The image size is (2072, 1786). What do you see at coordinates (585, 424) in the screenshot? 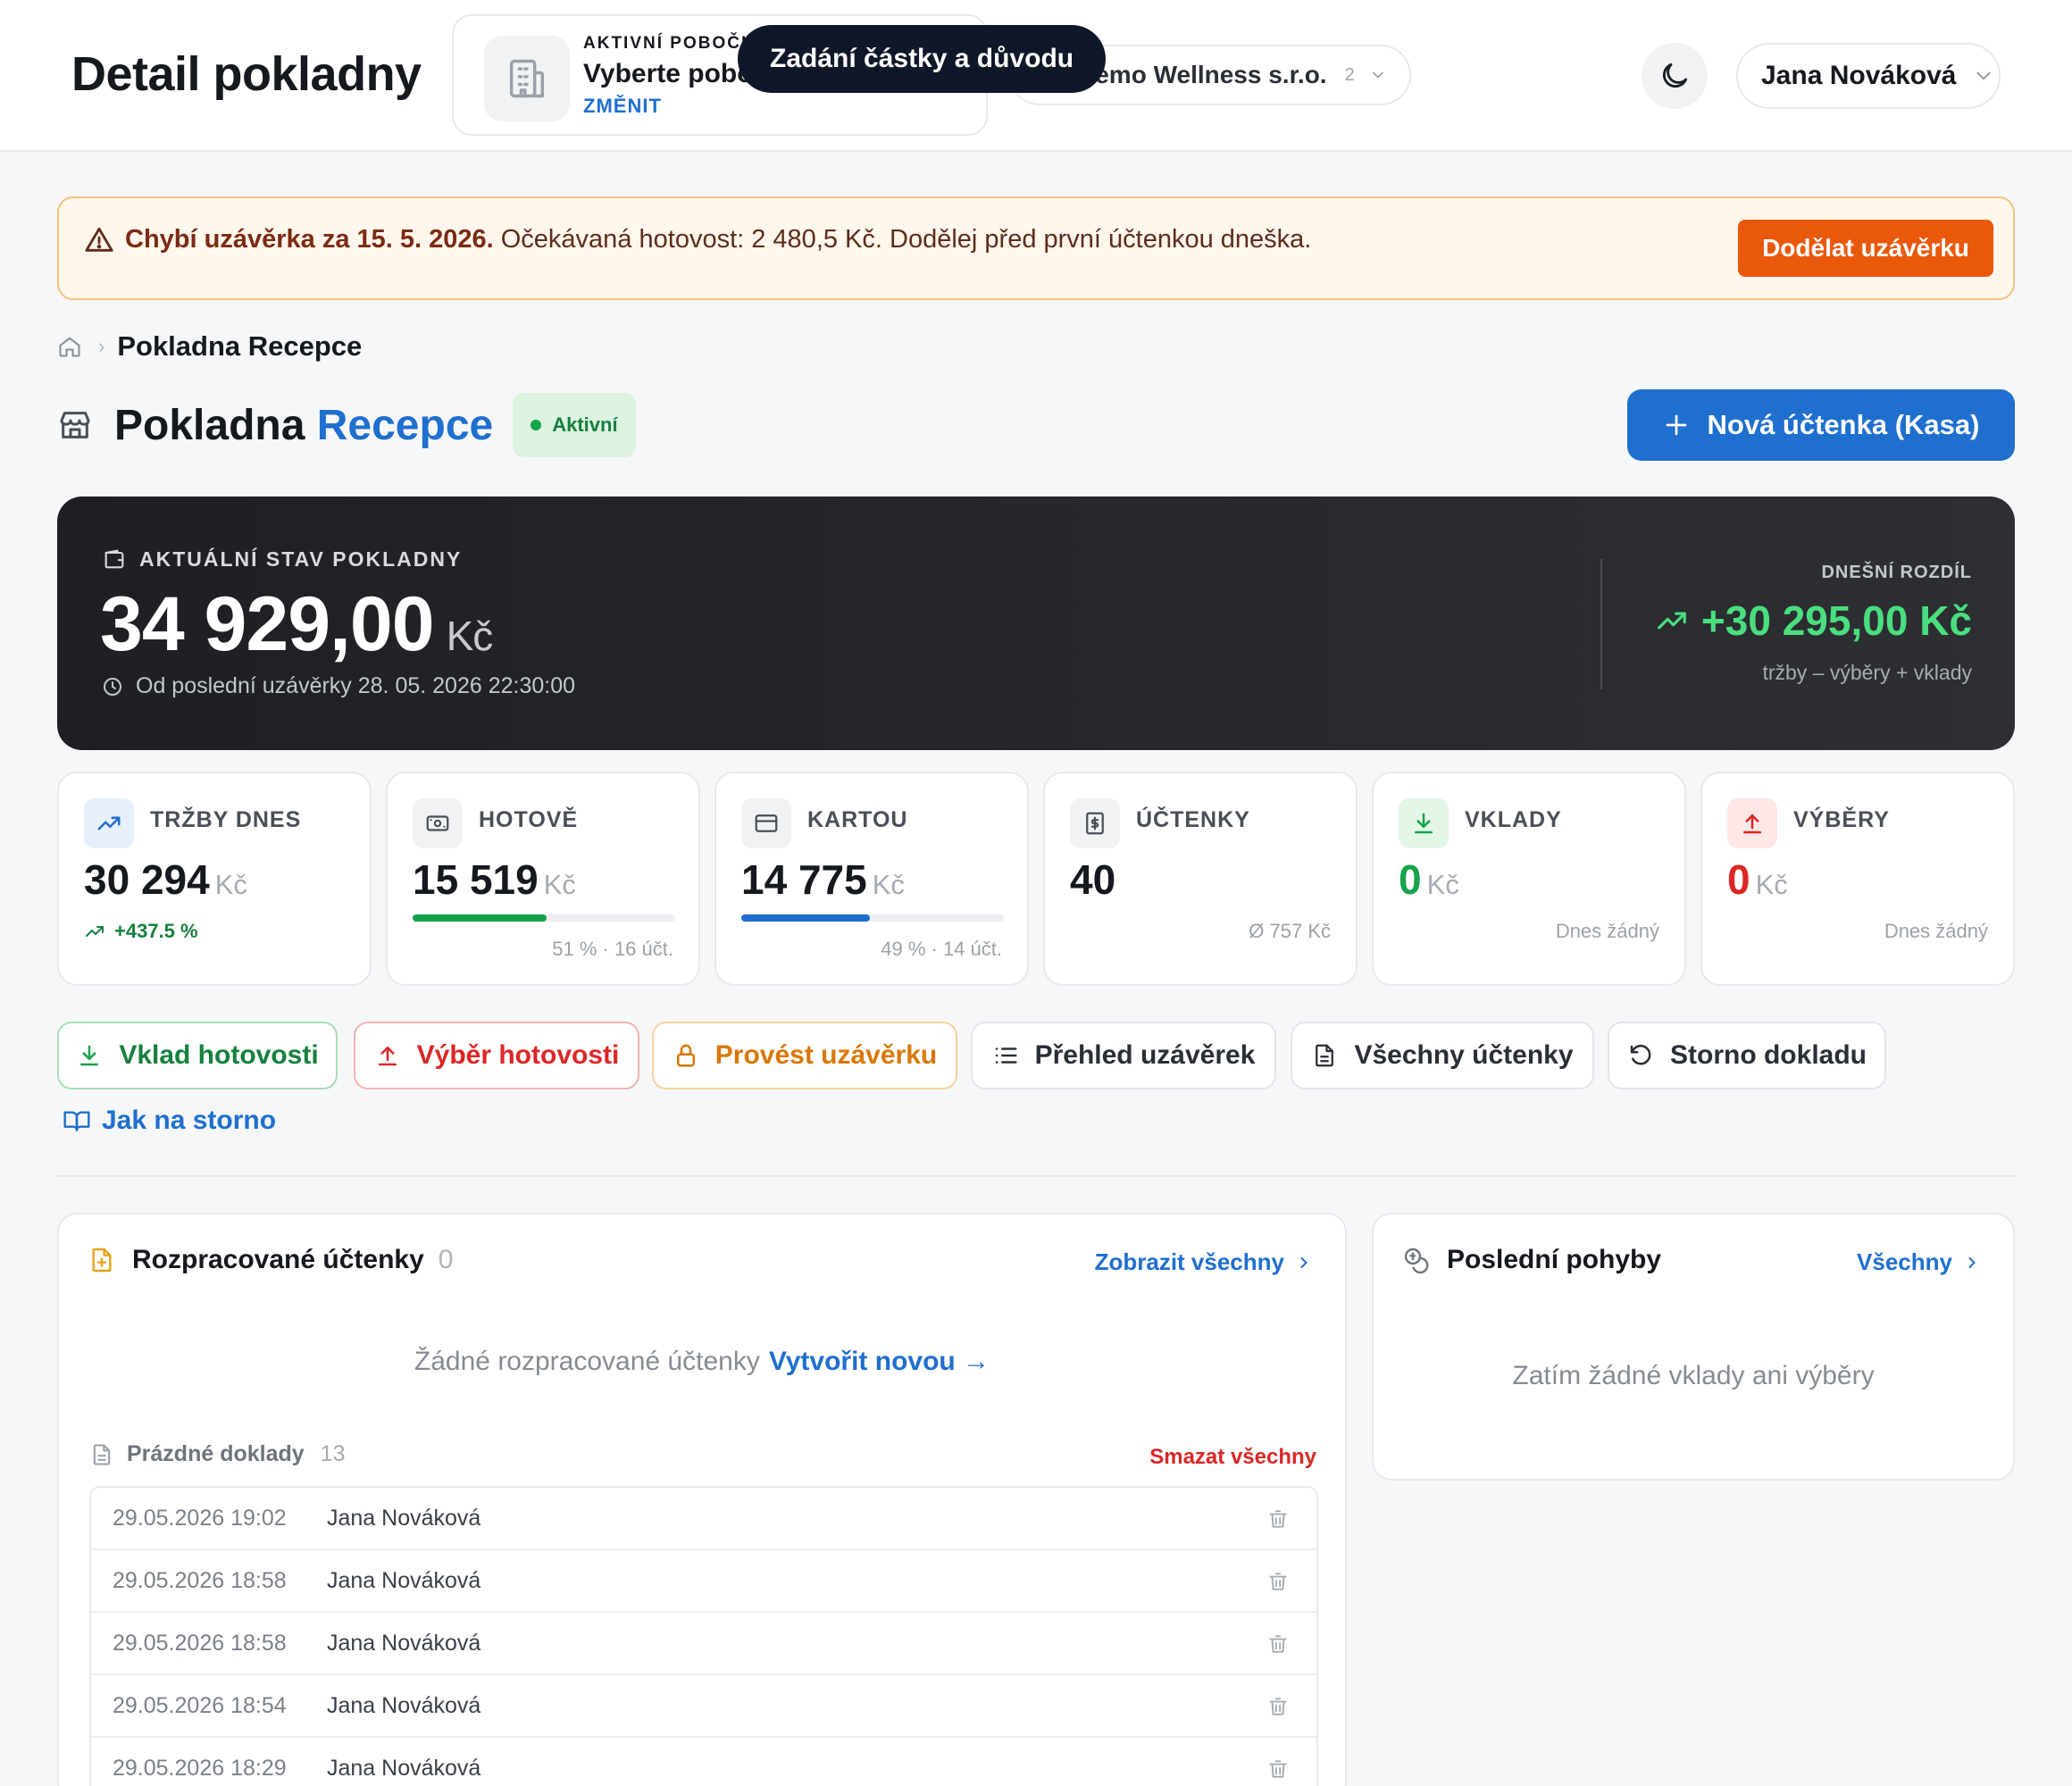
I see `status-label: Aktivní` at bounding box center [585, 424].